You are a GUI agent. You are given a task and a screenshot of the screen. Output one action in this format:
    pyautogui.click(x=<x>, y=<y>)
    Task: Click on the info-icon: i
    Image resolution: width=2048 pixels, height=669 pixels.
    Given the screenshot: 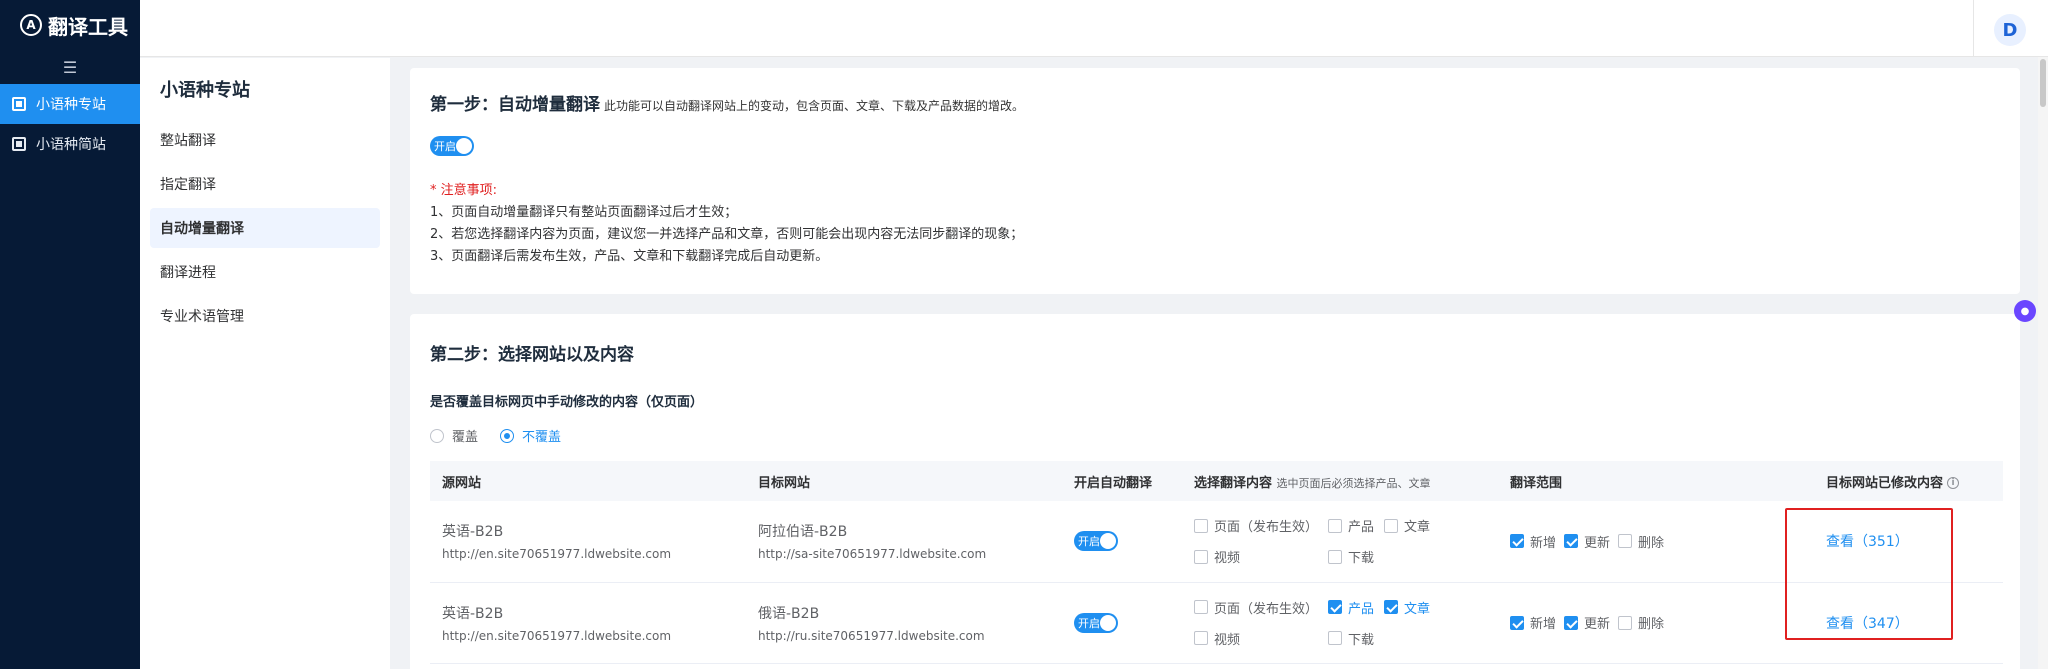 What is the action you would take?
    pyautogui.click(x=1953, y=483)
    